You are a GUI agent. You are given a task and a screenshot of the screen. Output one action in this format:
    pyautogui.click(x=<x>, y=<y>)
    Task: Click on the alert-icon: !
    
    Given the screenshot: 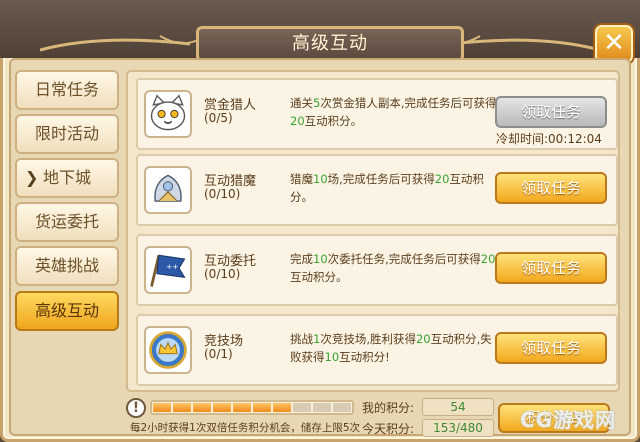 What is the action you would take?
    pyautogui.click(x=136, y=408)
    